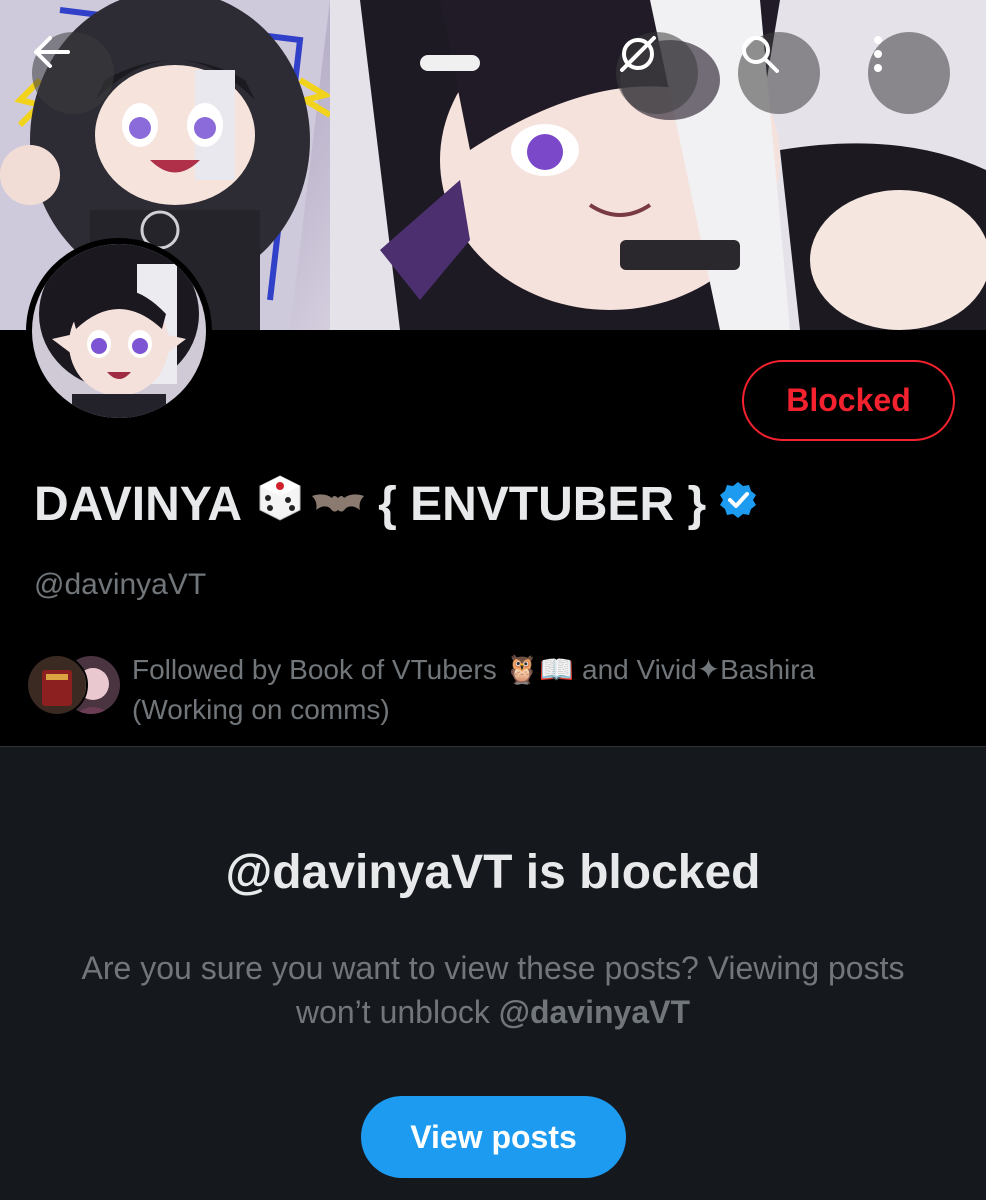  Describe the element at coordinates (557, 669) in the screenshot. I see `book-icon: 📖` at that location.